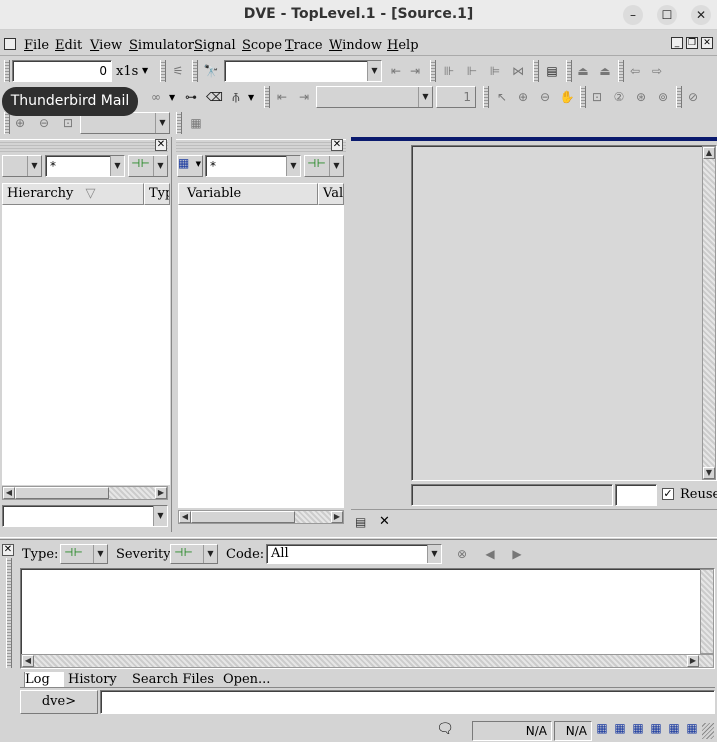 Image resolution: width=717 pixels, height=742 pixels. I want to click on time-unit-select: x1s, so click(127, 71).